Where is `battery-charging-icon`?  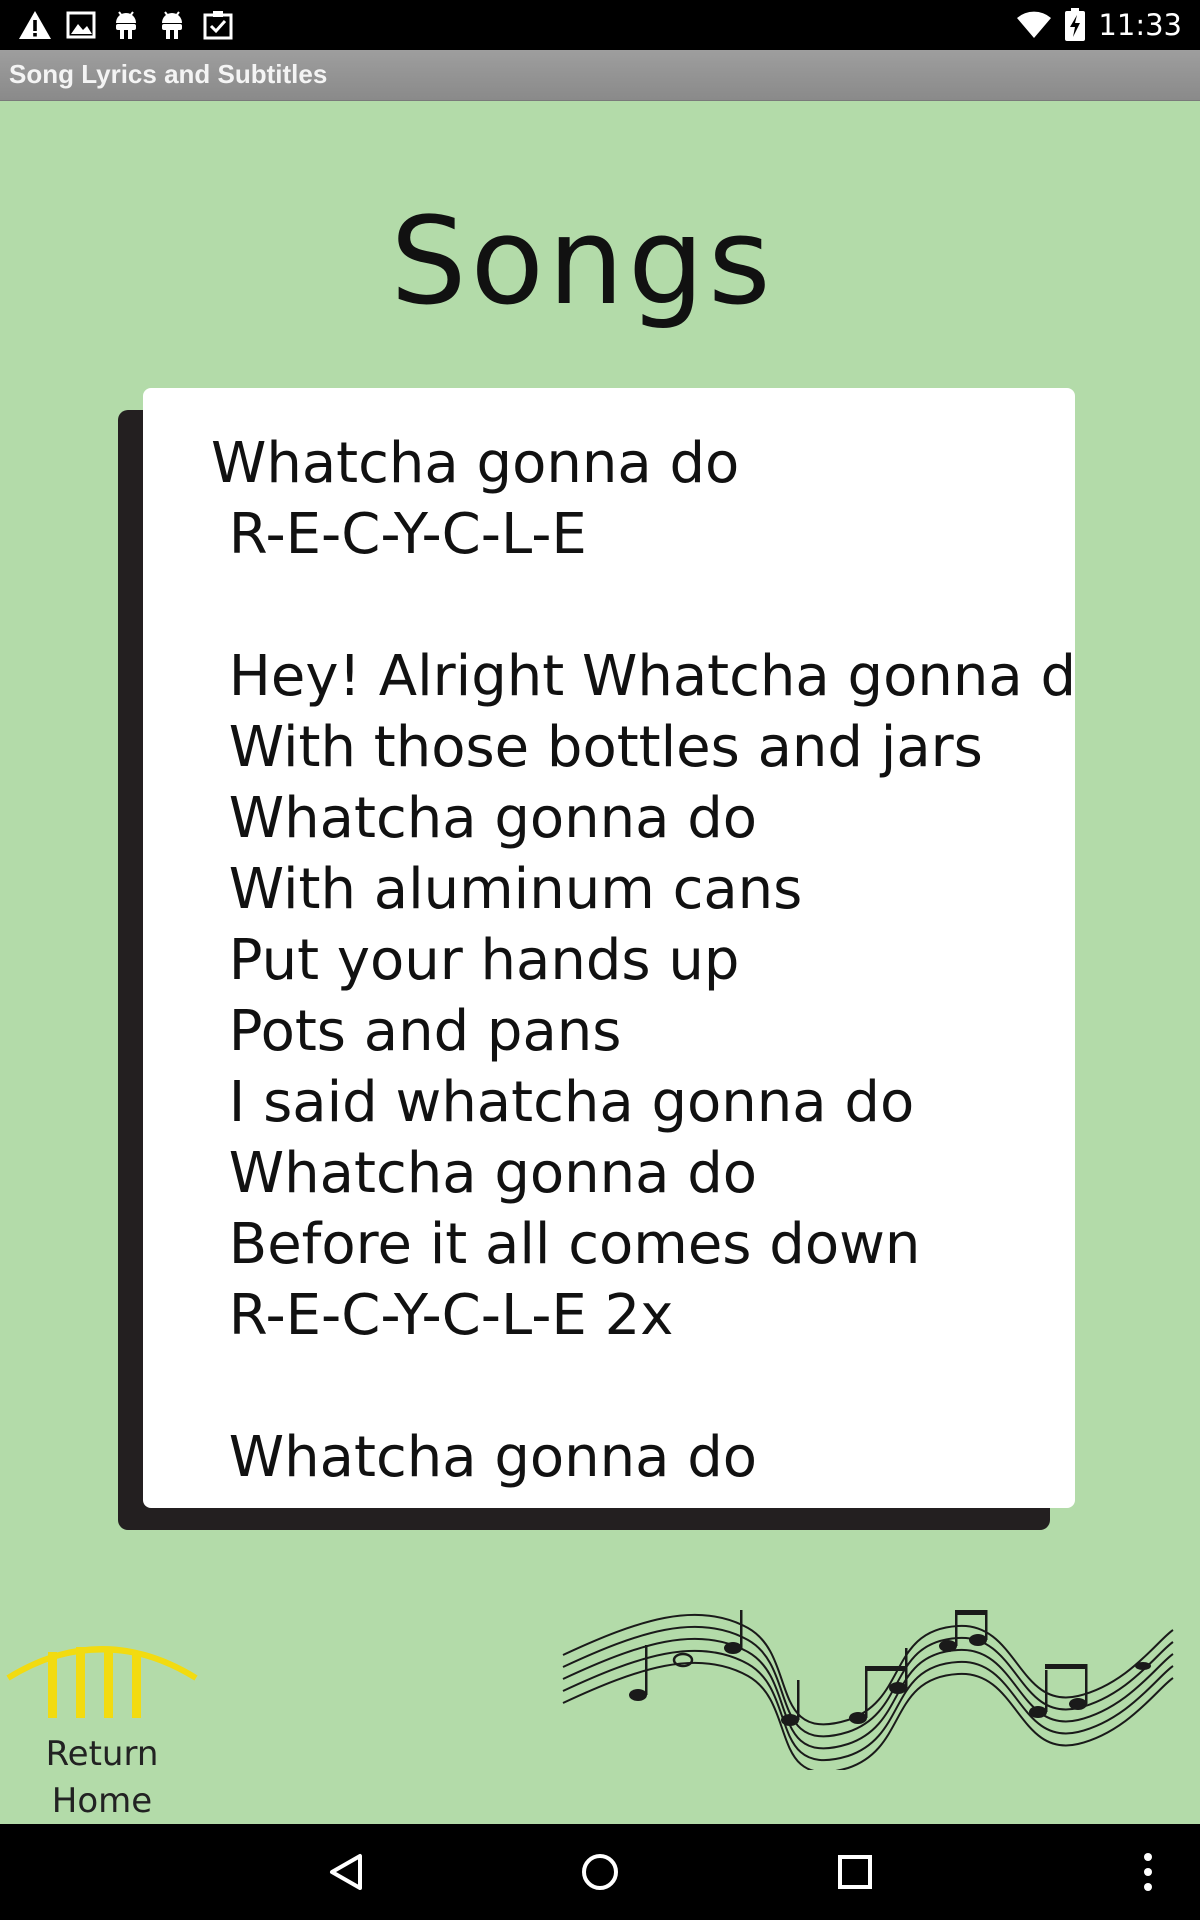
battery-charging-icon is located at coordinates (1075, 24).